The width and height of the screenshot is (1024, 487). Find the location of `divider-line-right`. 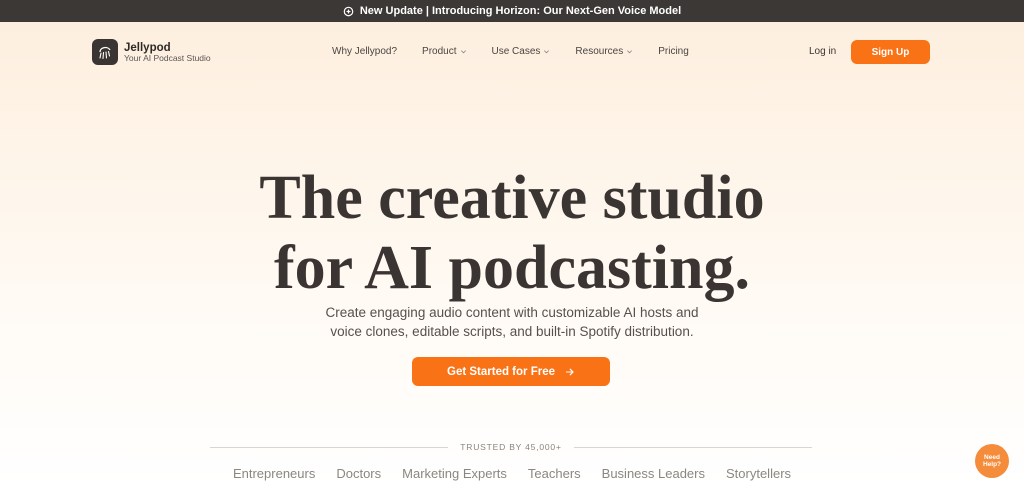

divider-line-right is located at coordinates (693, 447).